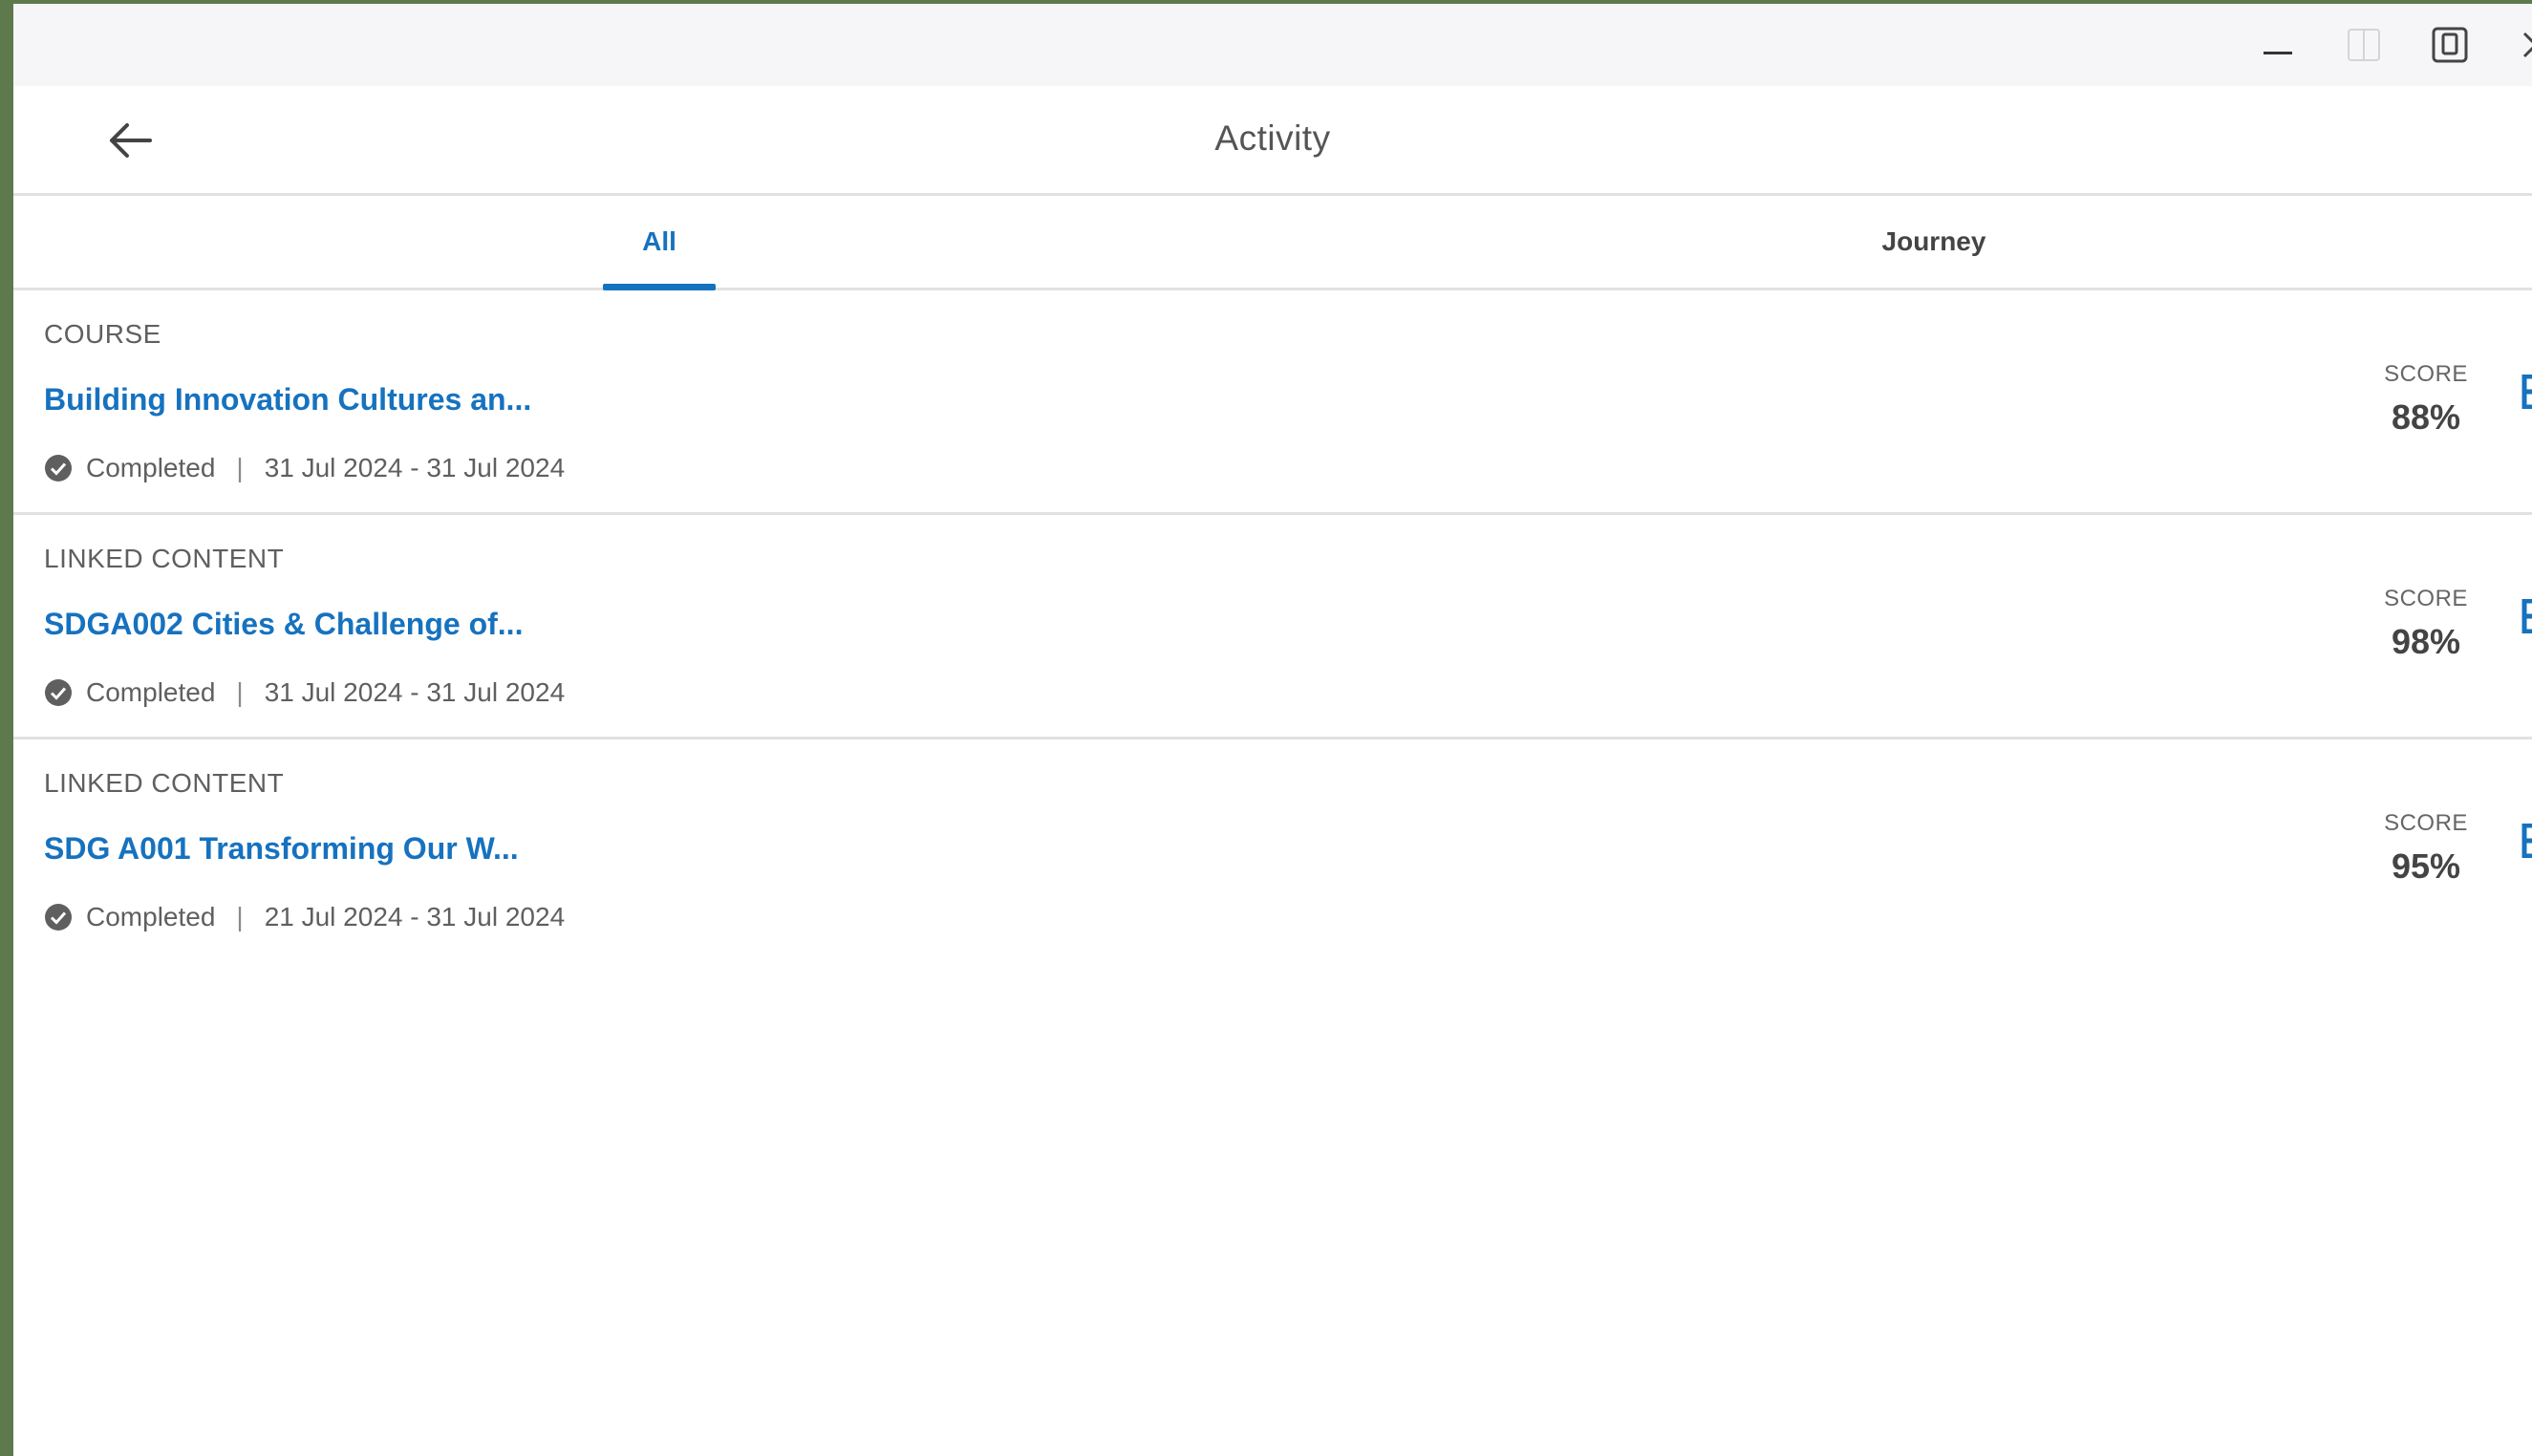 The height and width of the screenshot is (1456, 2532). Describe the element at coordinates (2515, 45) in the screenshot. I see `close-button` at that location.